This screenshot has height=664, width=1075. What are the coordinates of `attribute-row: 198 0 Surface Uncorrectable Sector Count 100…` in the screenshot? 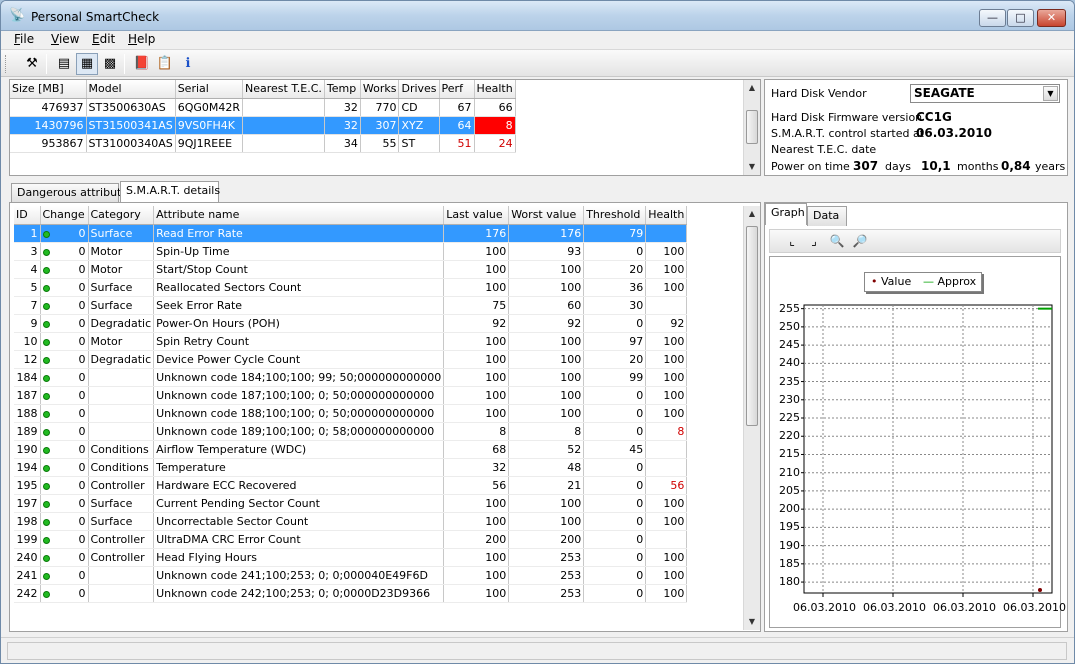 It's located at (351, 521).